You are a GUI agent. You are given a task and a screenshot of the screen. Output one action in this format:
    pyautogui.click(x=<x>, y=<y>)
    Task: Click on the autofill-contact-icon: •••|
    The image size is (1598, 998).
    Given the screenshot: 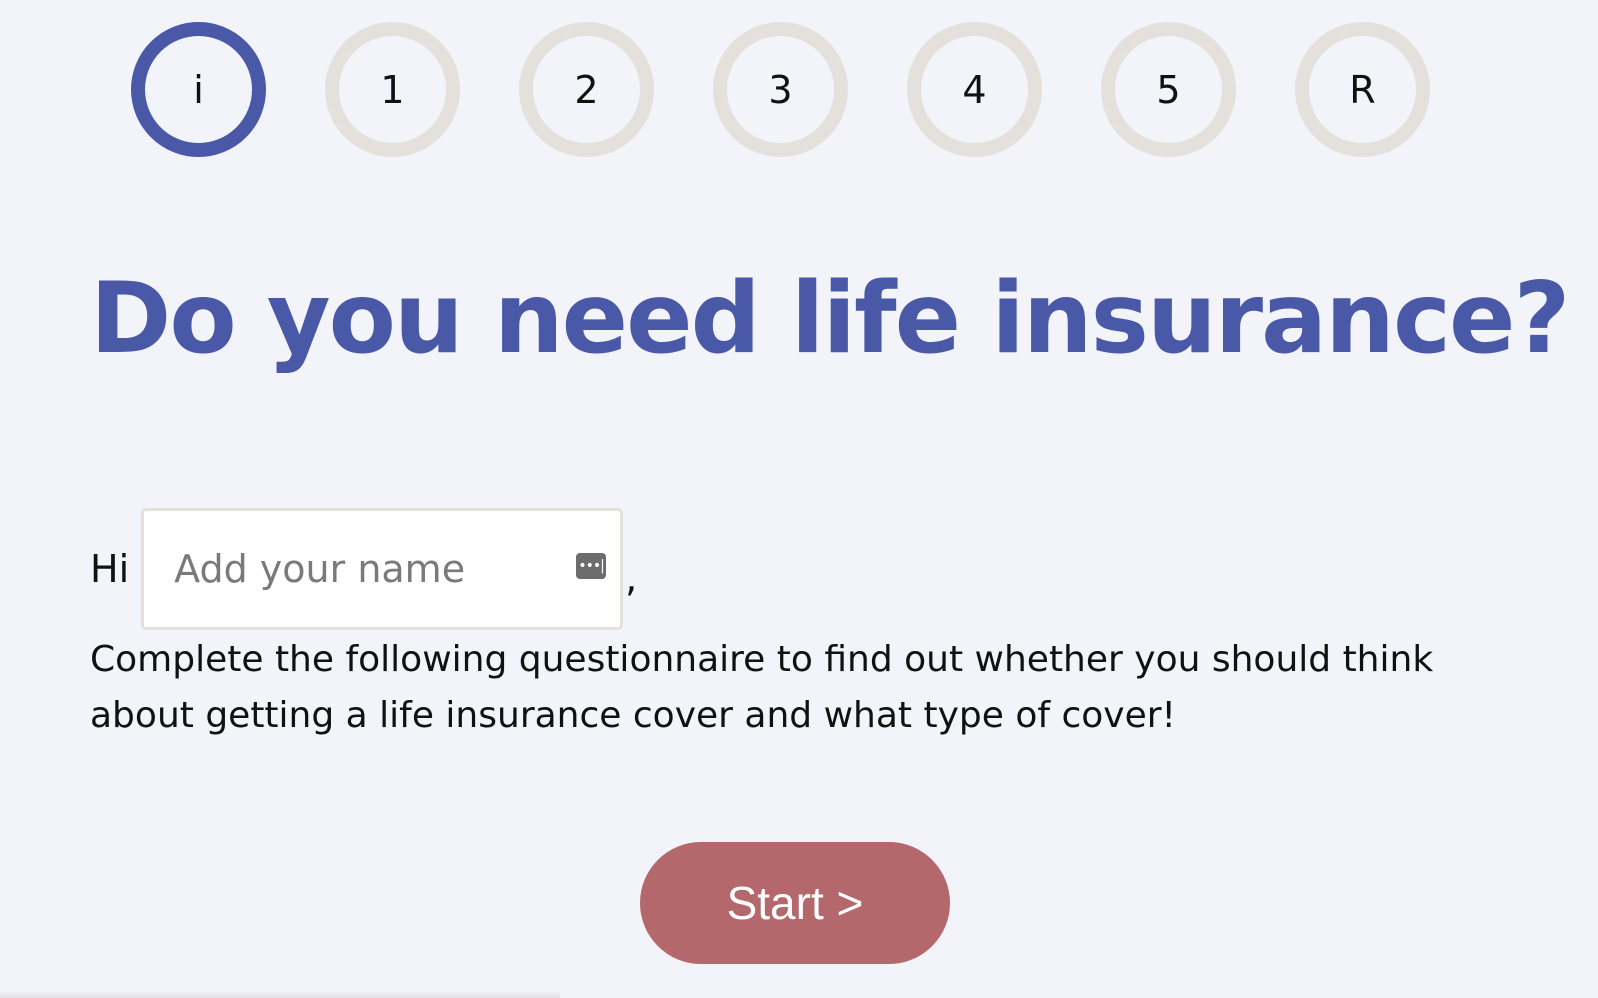 What is the action you would take?
    pyautogui.click(x=591, y=566)
    